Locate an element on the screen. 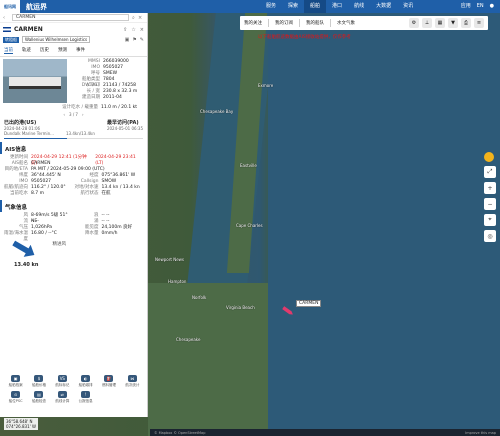  tool-bulletin: ! 公报信息 is located at coordinates (85, 397).